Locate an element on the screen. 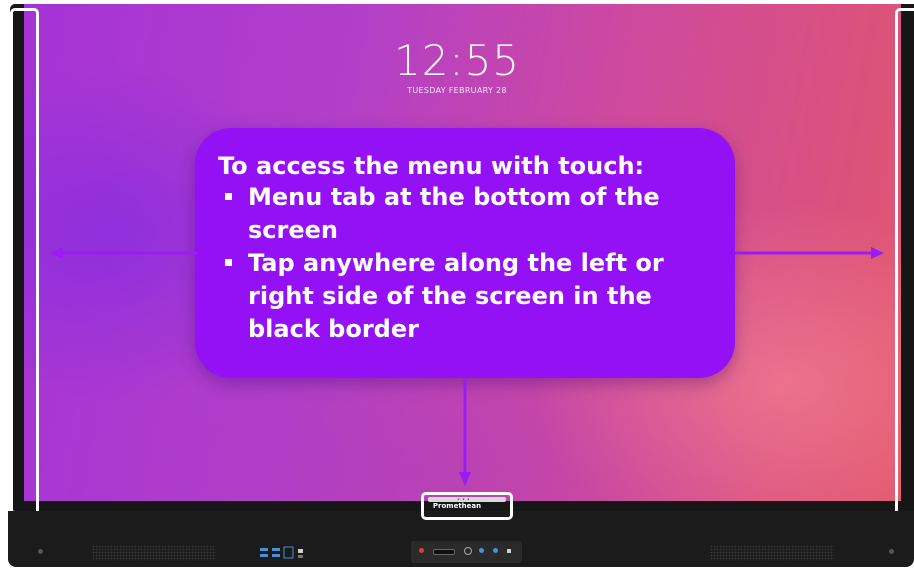  sensor-icon is located at coordinates (468, 551).